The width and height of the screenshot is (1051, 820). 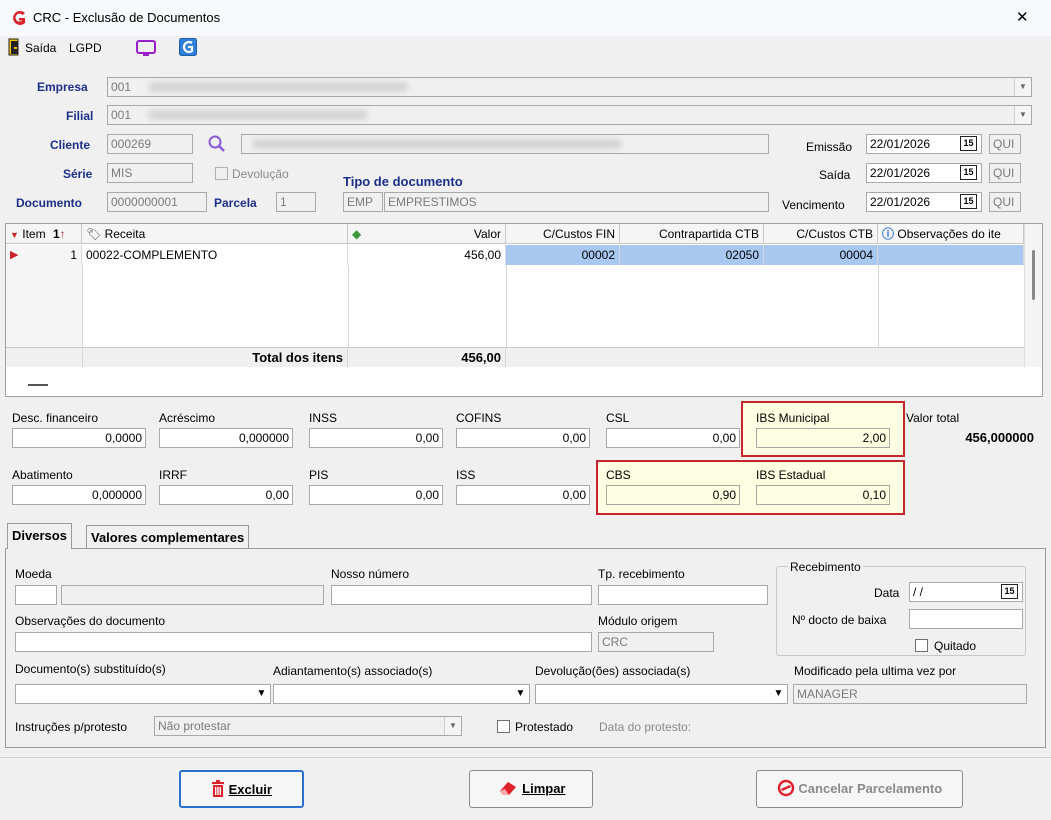 I want to click on cell-ccctb: 00004, so click(x=821, y=255).